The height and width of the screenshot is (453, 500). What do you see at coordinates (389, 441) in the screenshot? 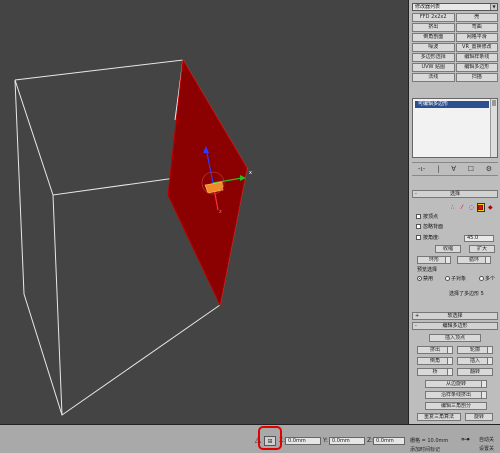
I see `z-coordinate-field: 0.0mm` at bounding box center [389, 441].